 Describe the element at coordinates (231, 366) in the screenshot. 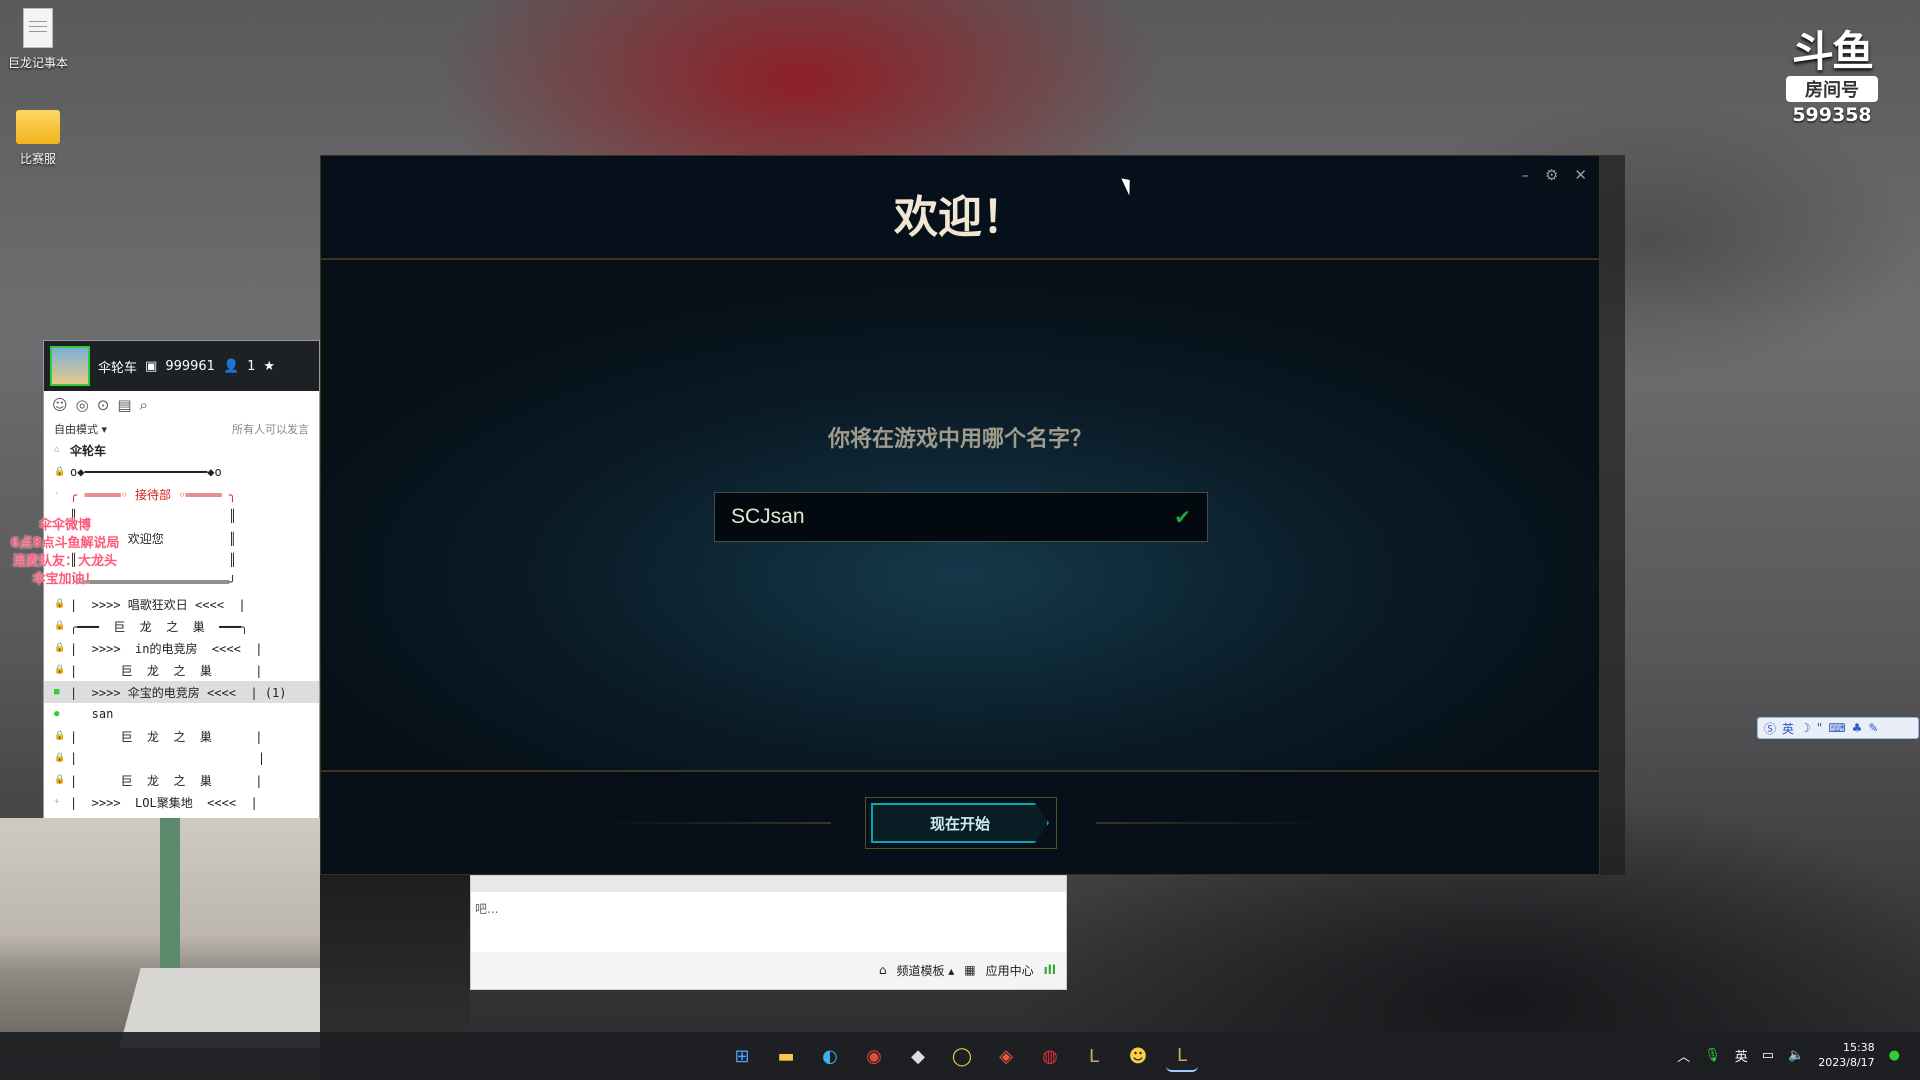

I see `member-icon: 👤` at that location.